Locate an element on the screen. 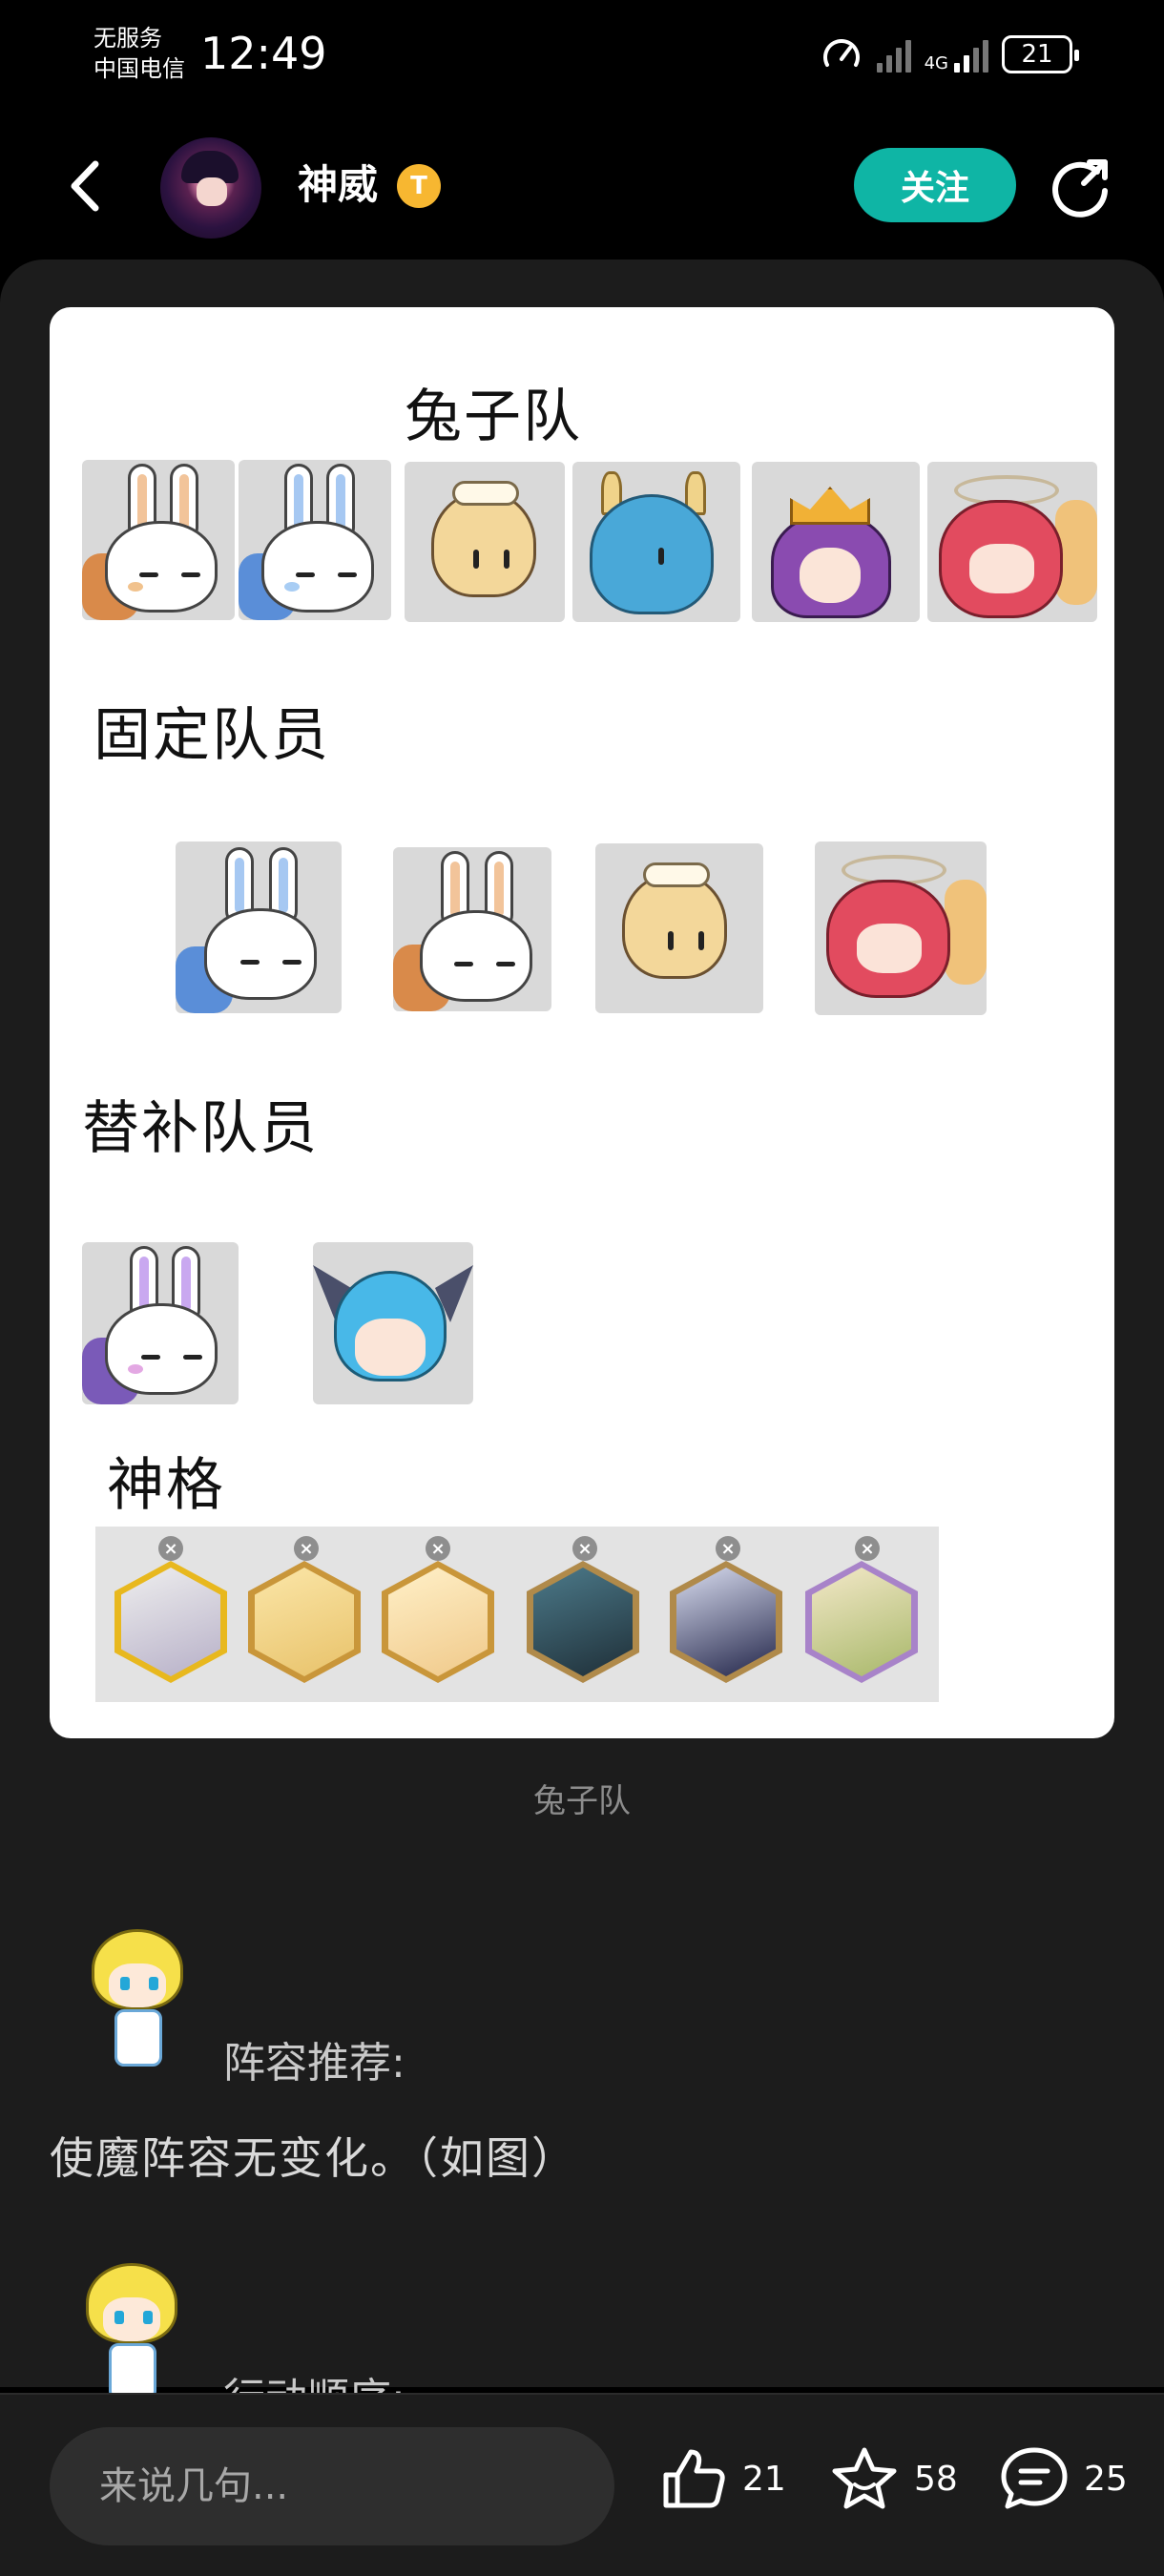  network-type: 4G is located at coordinates (936, 63).